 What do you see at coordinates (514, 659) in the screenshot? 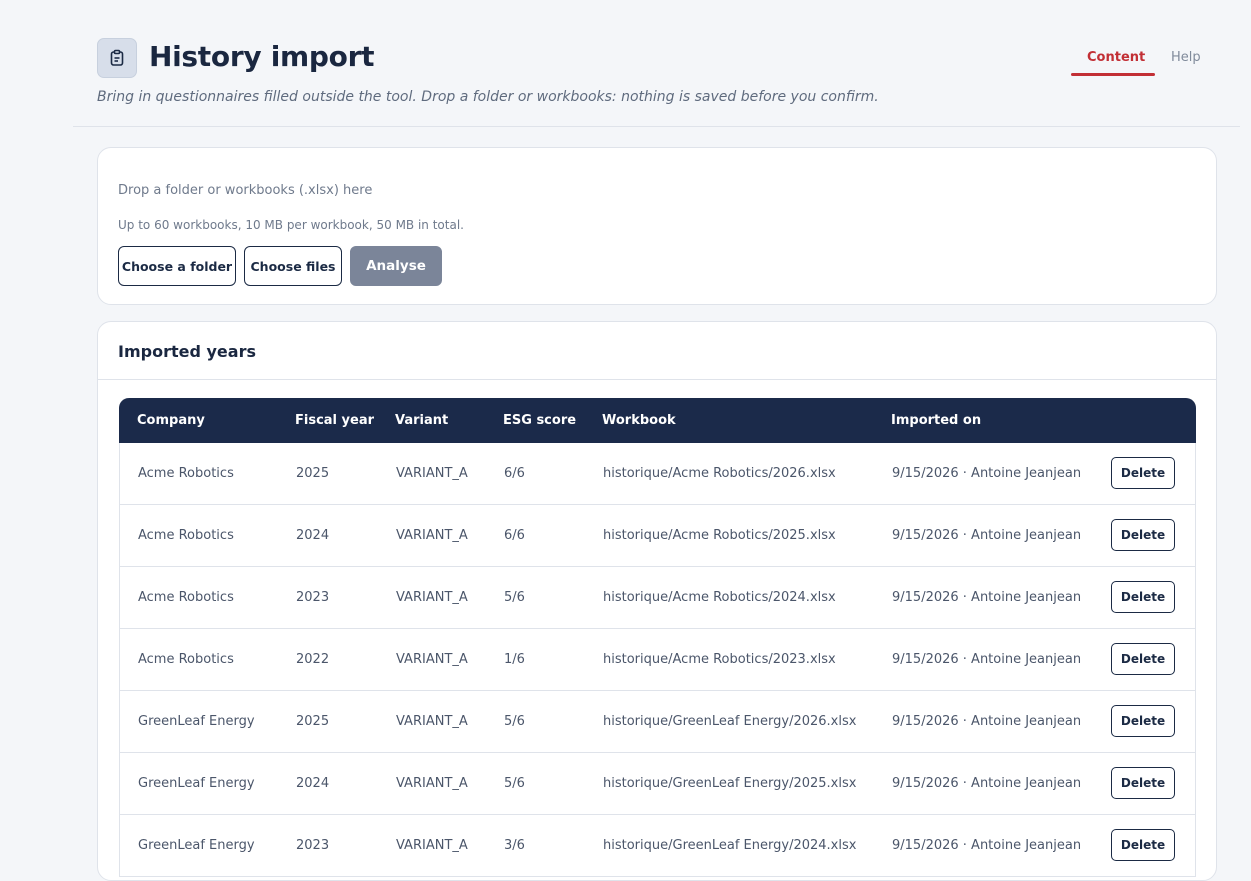
I see `cell-esg-score: 1/6` at bounding box center [514, 659].